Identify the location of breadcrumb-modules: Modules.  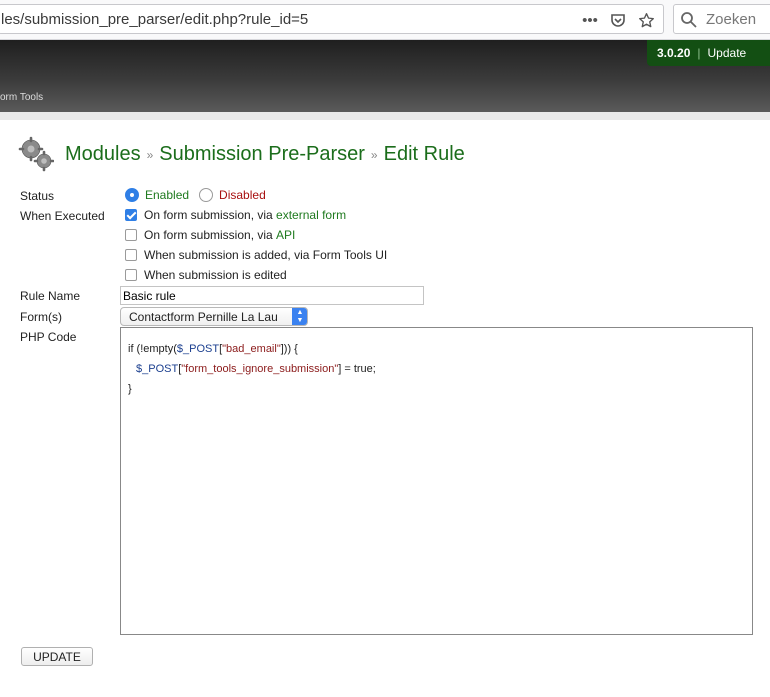
(103, 154).